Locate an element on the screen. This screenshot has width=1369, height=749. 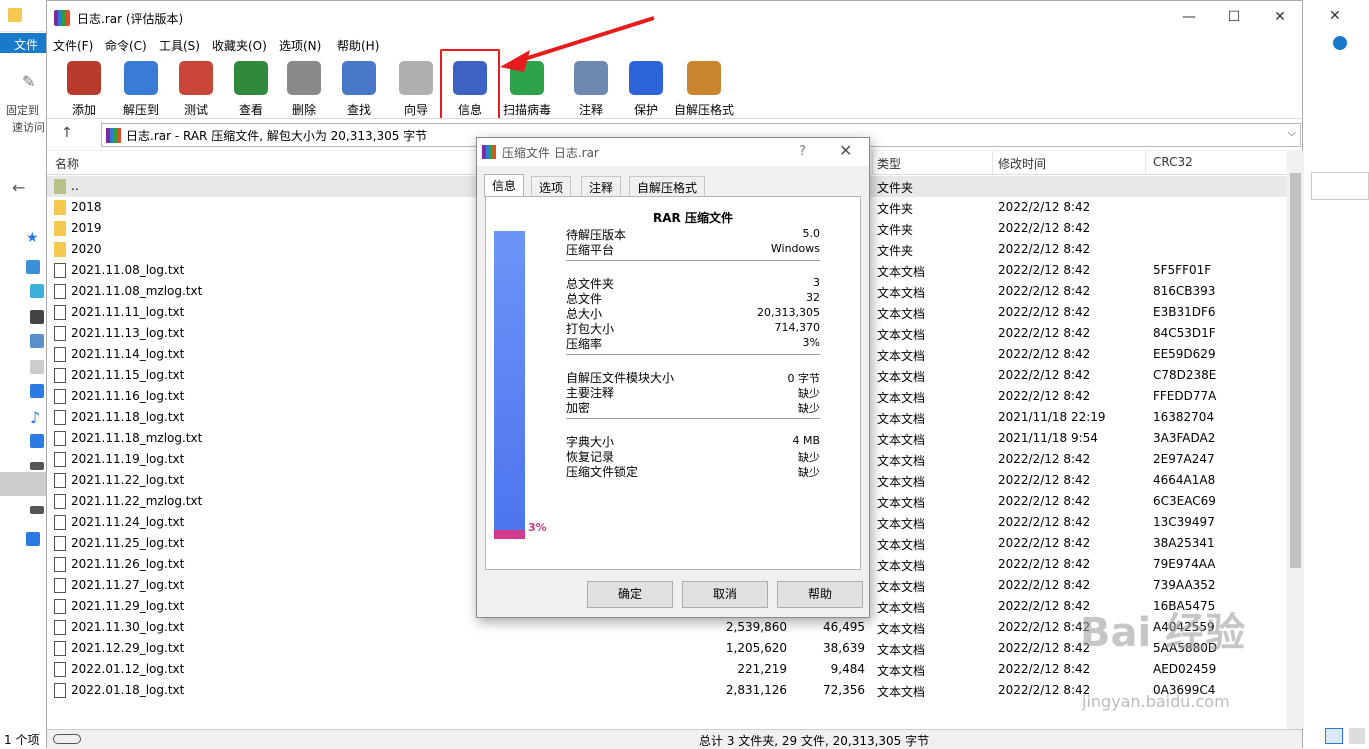
parent-folder-icon is located at coordinates (60, 186).